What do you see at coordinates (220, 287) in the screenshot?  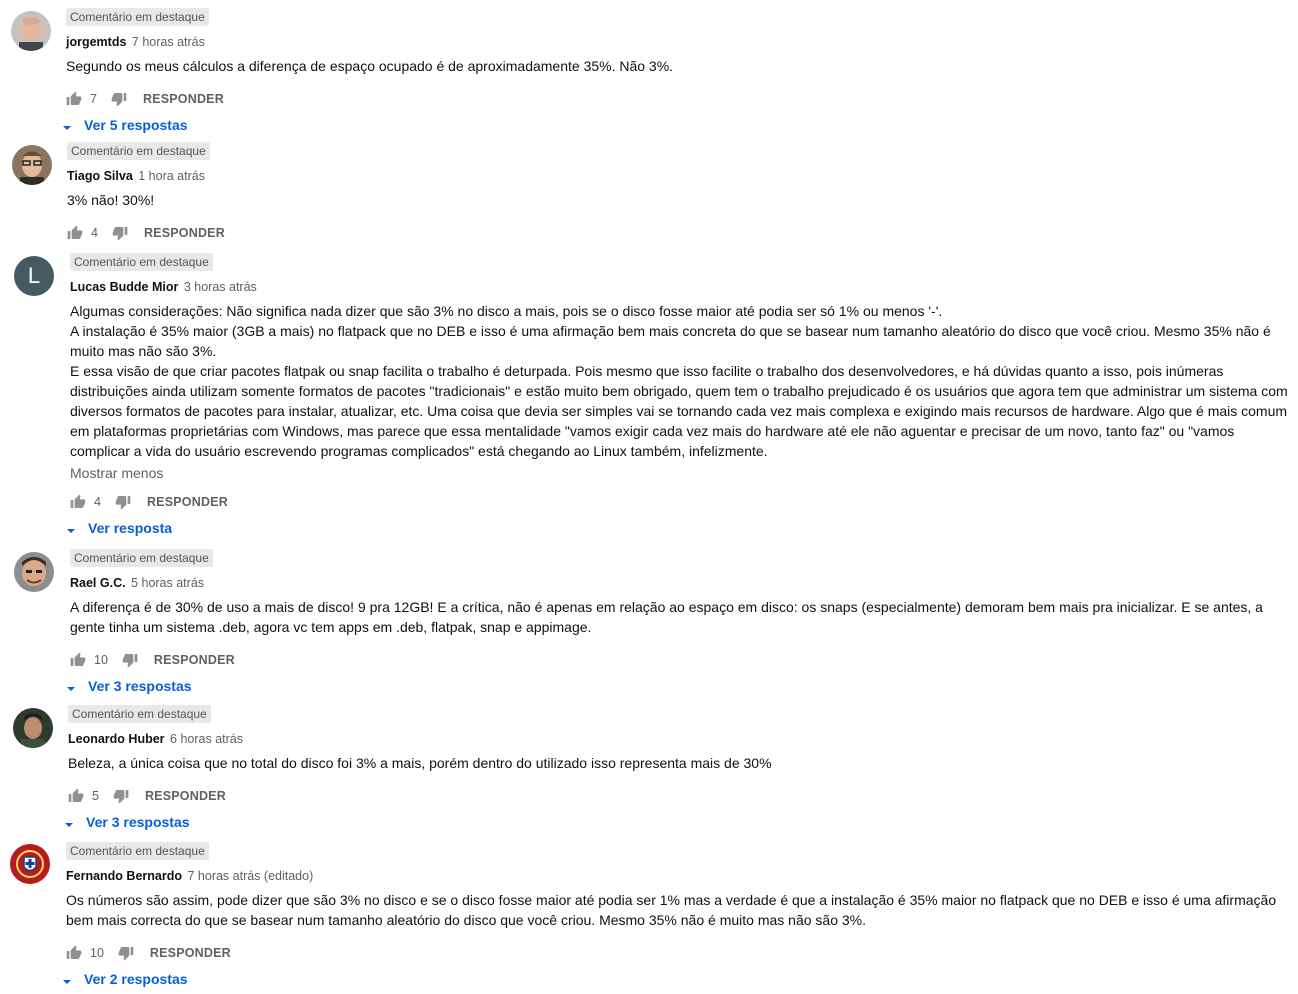 I see `comment-time: 3 horas atrás` at bounding box center [220, 287].